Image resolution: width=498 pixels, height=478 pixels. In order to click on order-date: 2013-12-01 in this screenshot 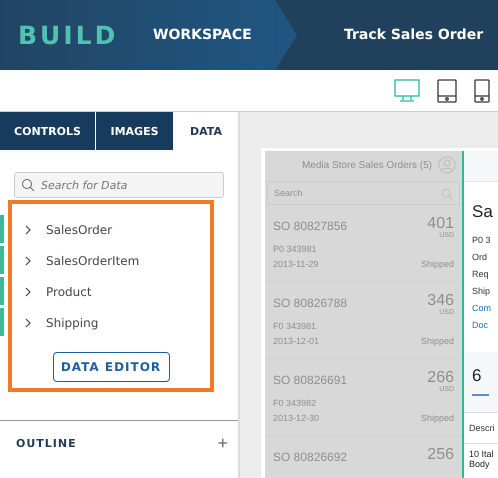, I will do `click(296, 341)`.